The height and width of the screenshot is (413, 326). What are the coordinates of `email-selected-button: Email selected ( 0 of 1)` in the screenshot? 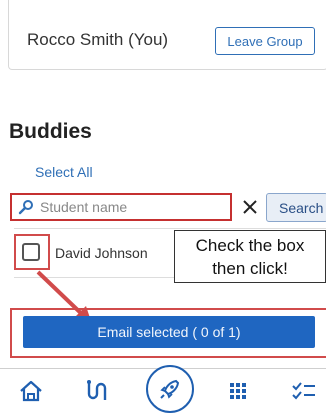 It's located at (169, 332).